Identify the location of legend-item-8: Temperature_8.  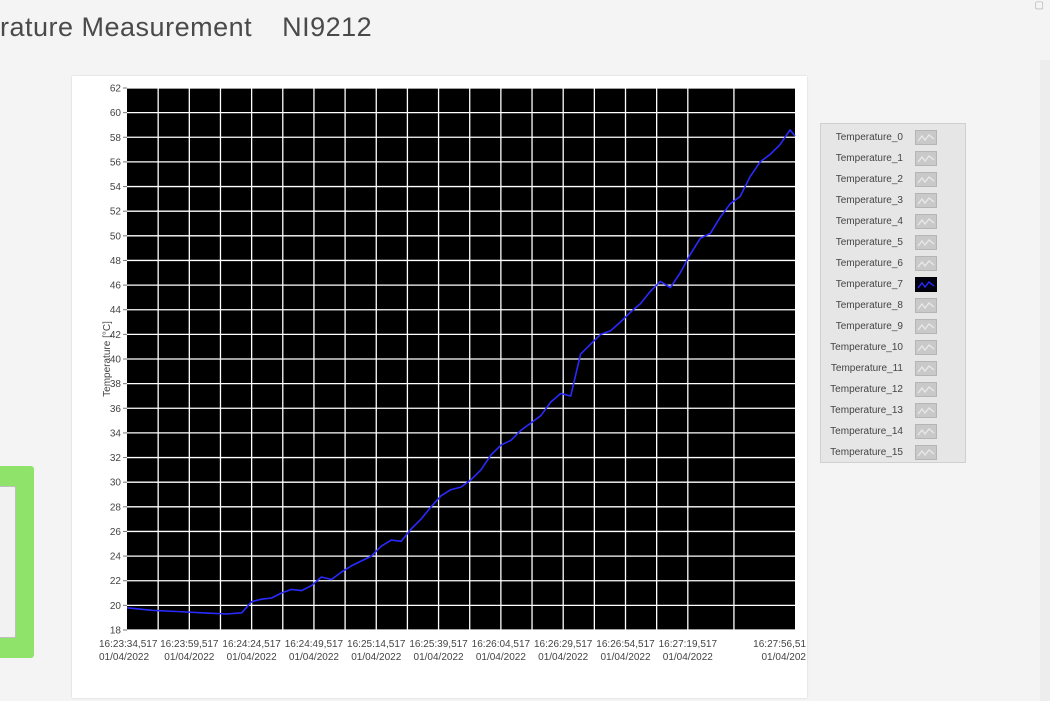
(893, 305).